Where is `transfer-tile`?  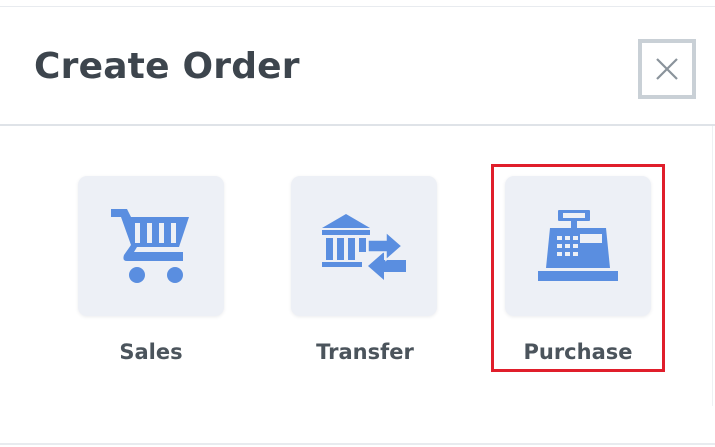
transfer-tile is located at coordinates (364, 246).